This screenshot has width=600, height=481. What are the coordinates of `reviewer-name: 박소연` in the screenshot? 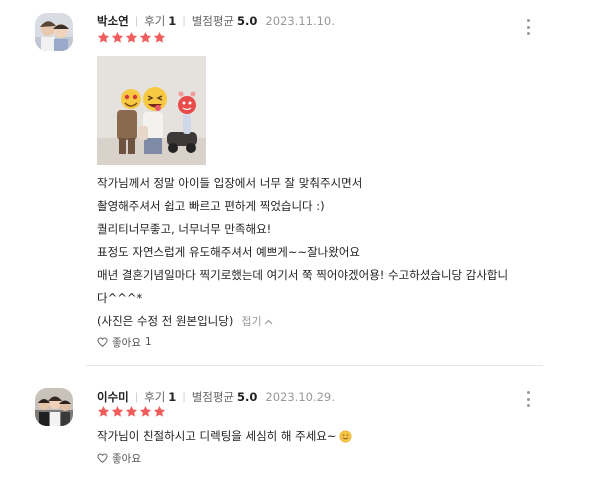 It's located at (113, 21).